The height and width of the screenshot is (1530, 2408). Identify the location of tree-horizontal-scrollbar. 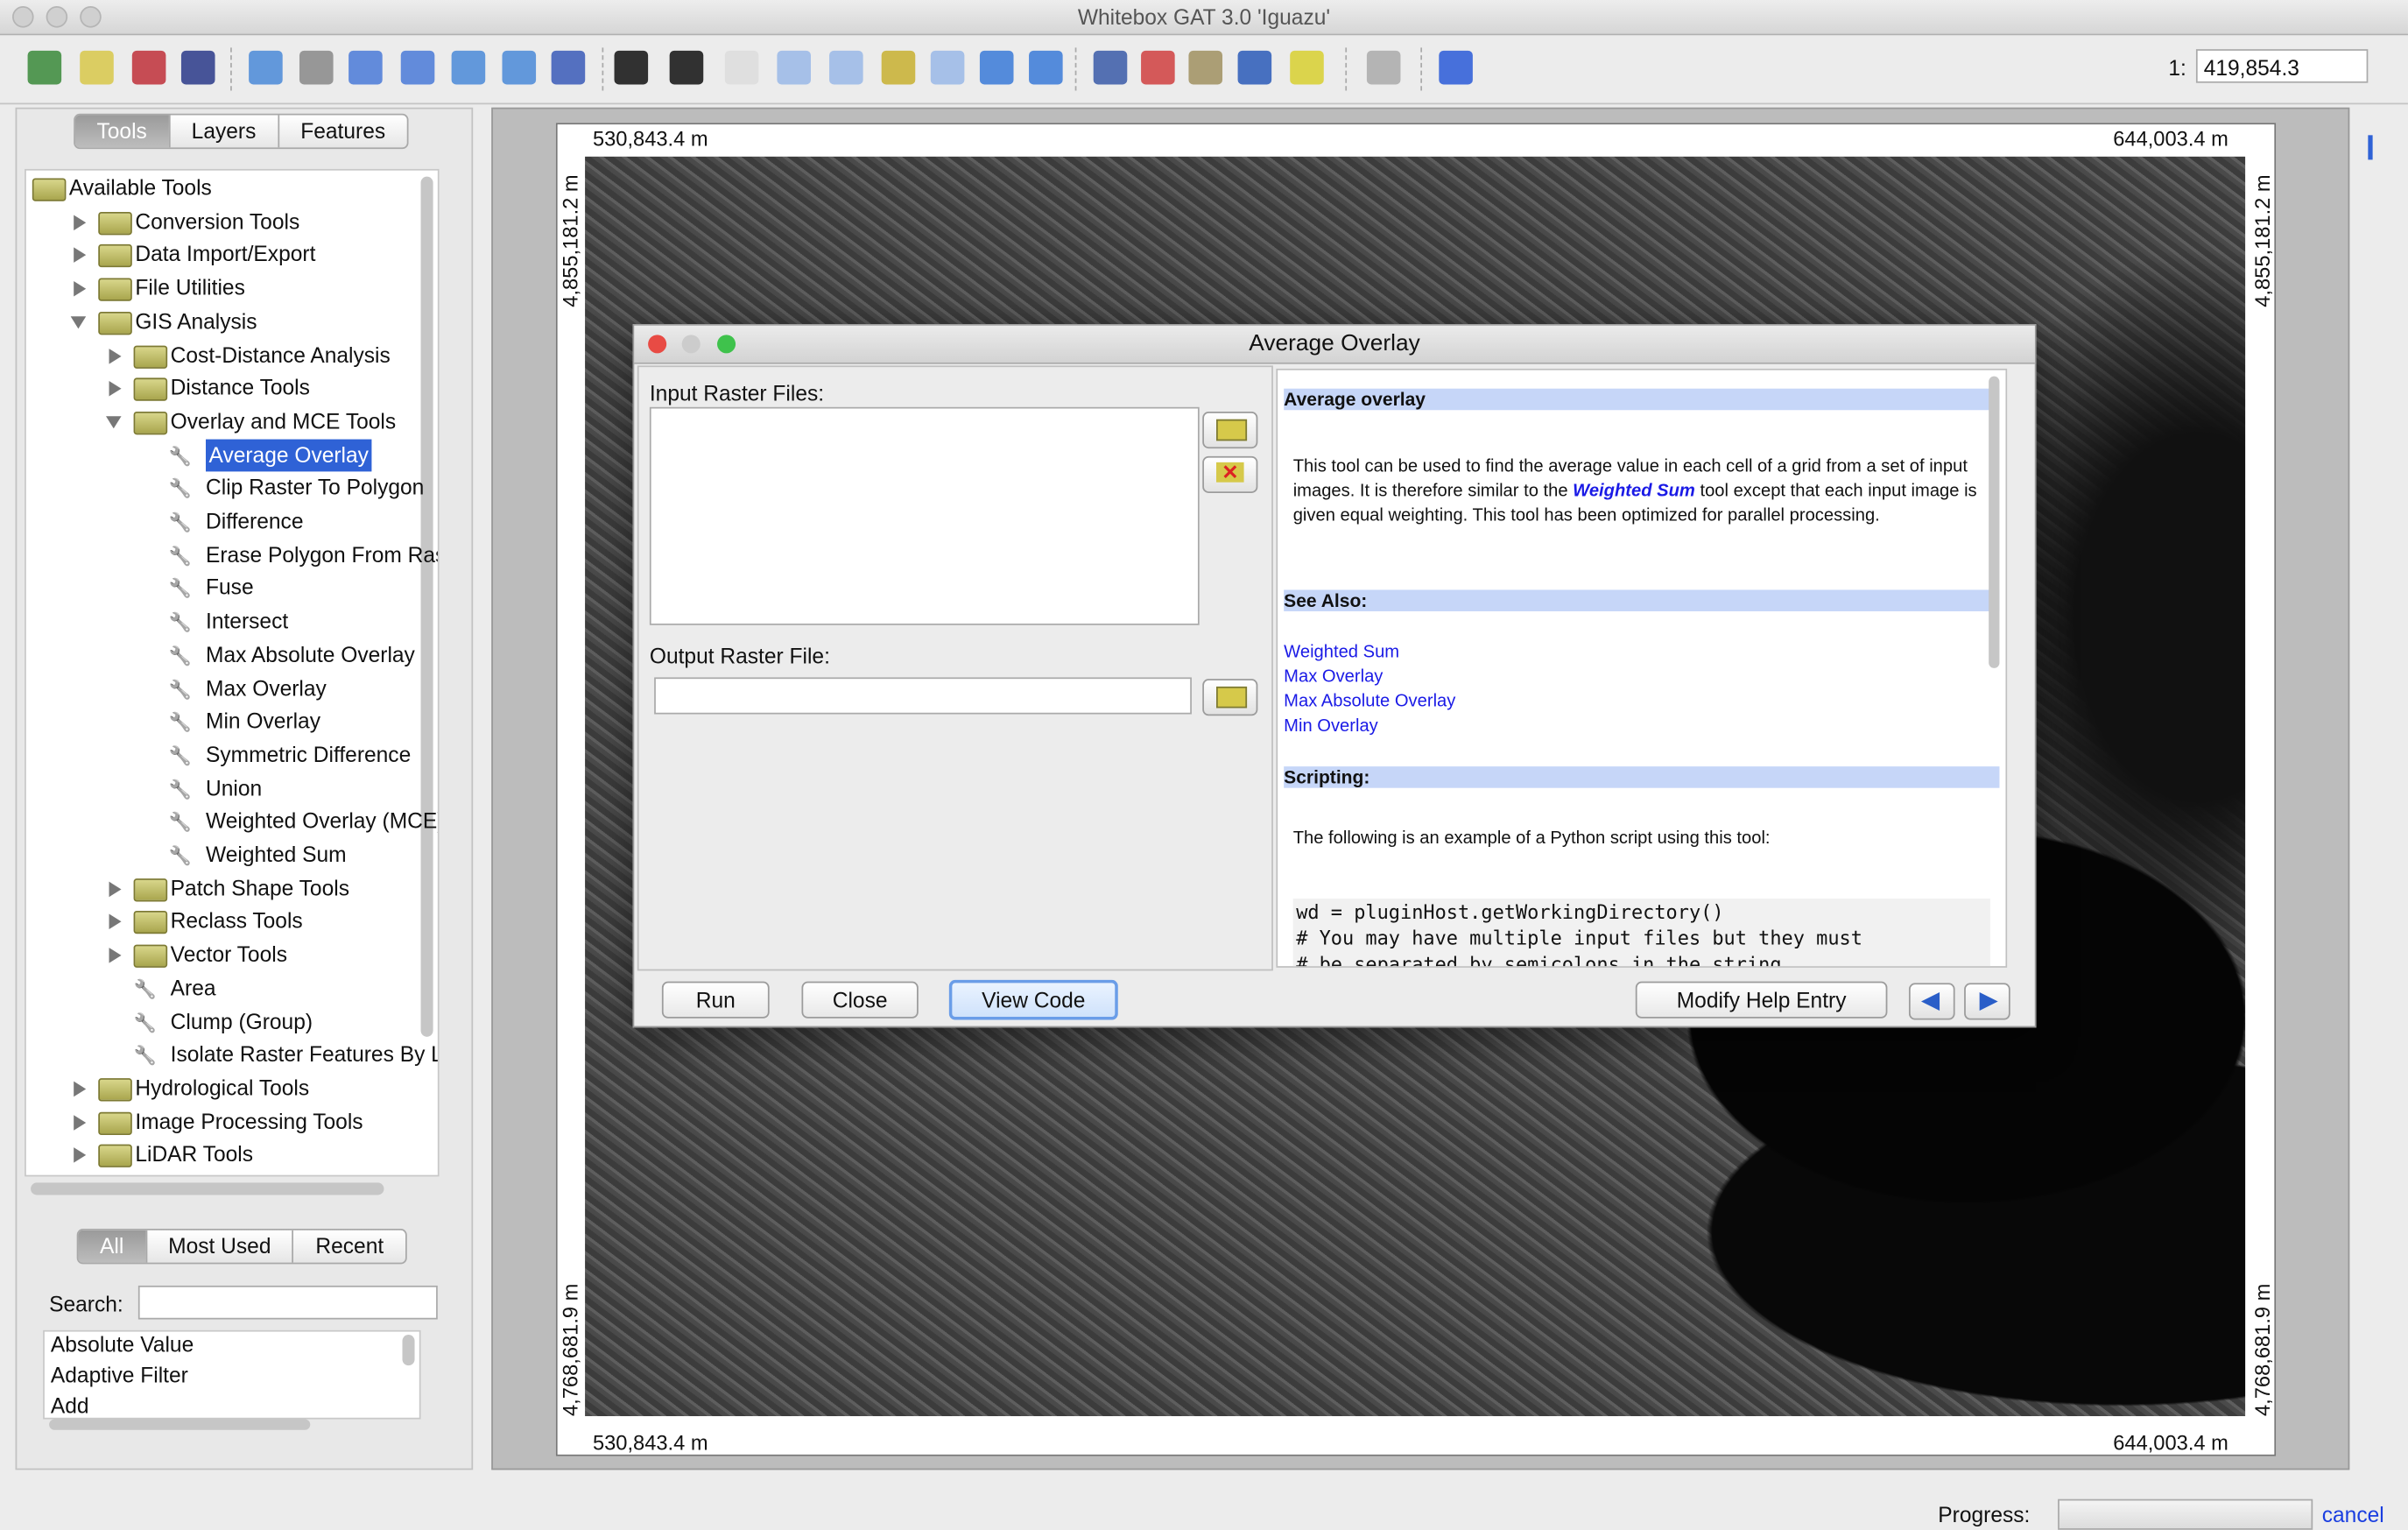
(207, 1188).